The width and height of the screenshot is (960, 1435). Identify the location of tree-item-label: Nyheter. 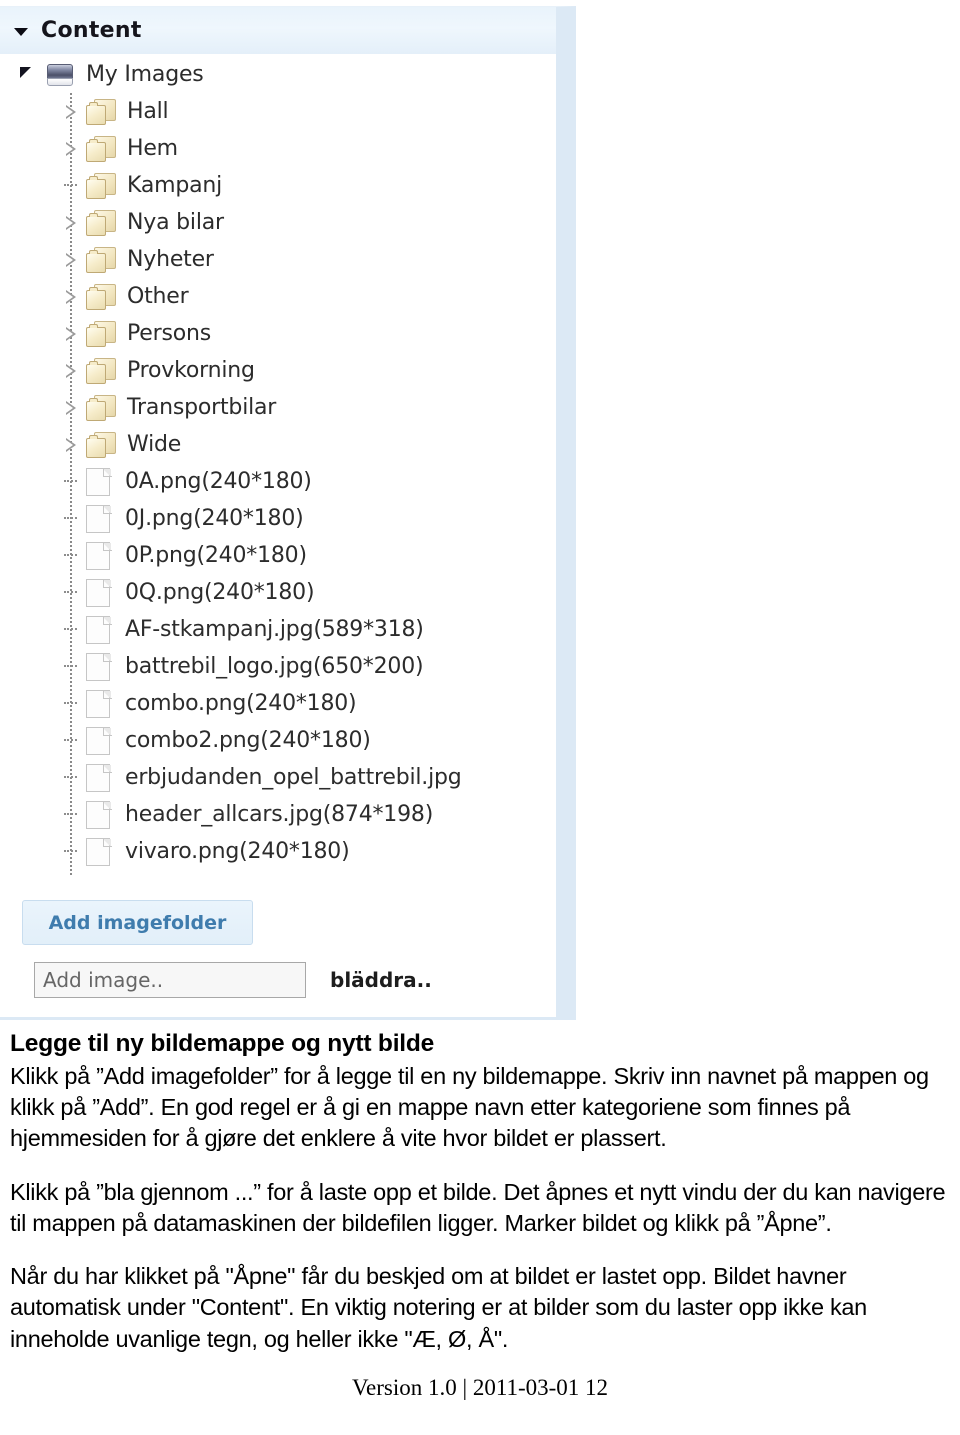
(170, 259).